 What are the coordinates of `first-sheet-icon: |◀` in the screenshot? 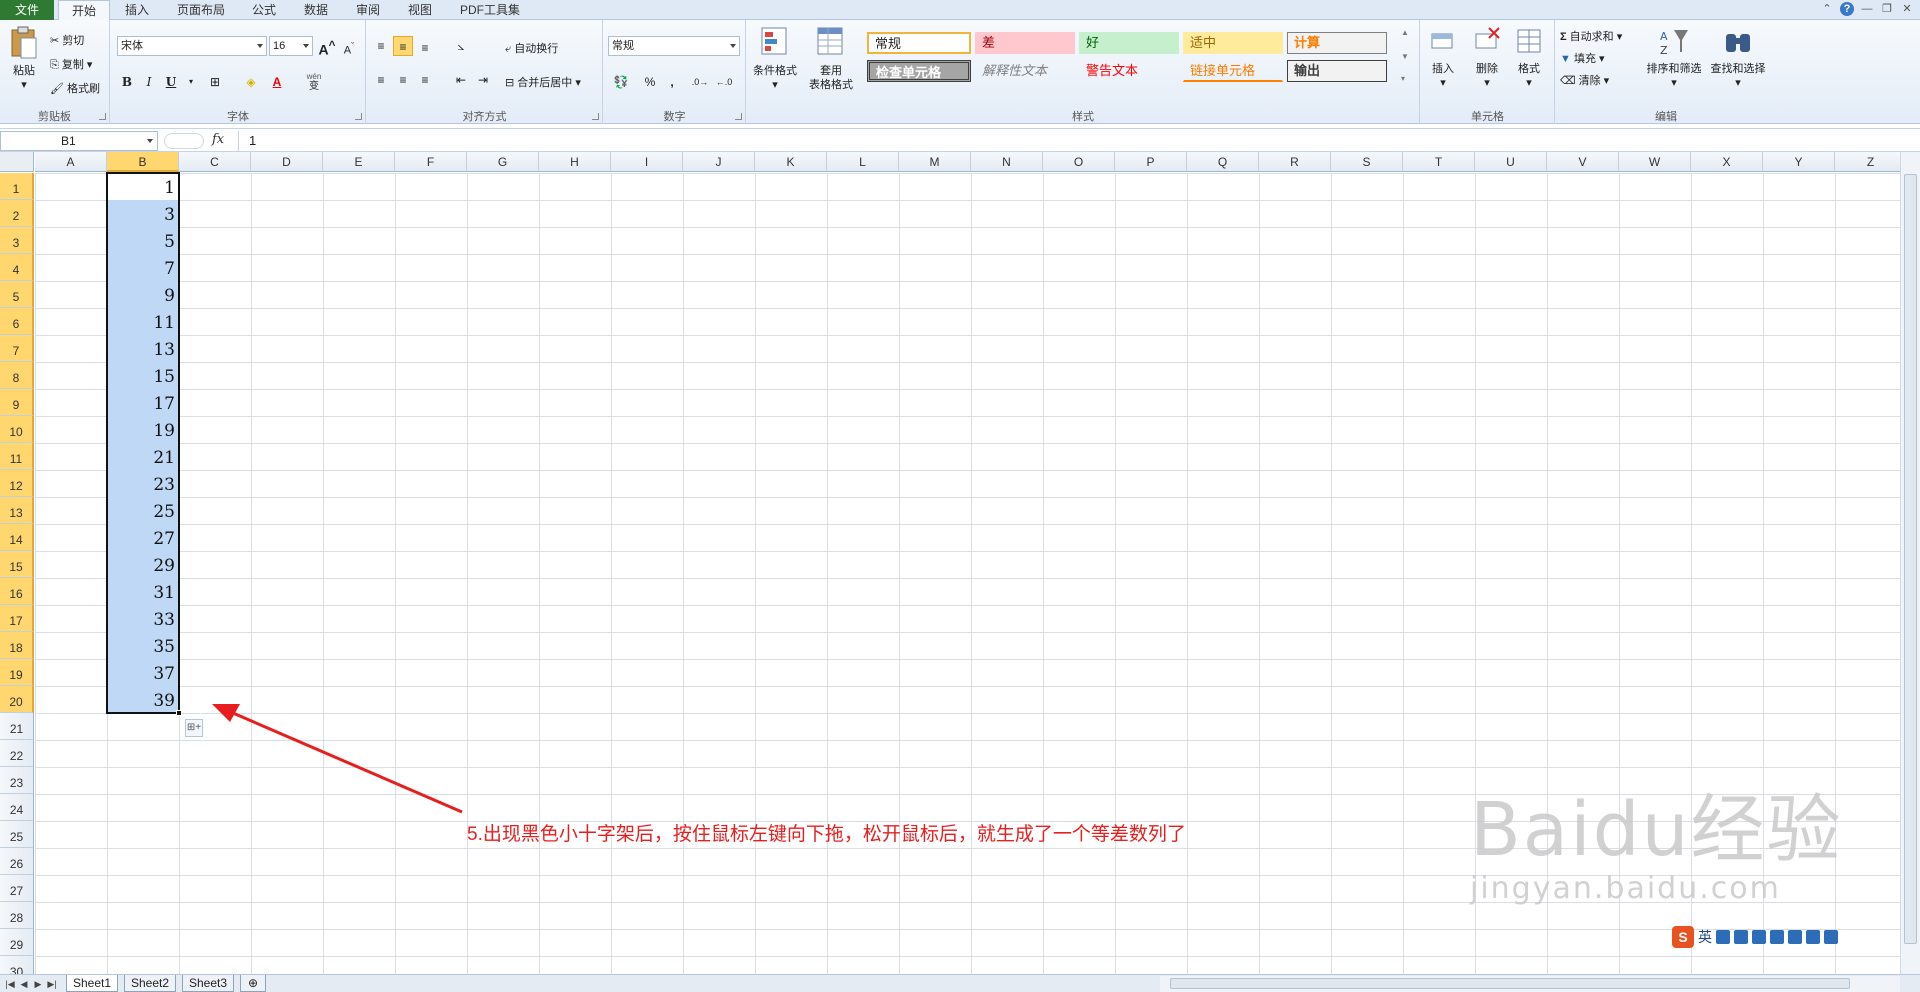 It's located at (10, 984).